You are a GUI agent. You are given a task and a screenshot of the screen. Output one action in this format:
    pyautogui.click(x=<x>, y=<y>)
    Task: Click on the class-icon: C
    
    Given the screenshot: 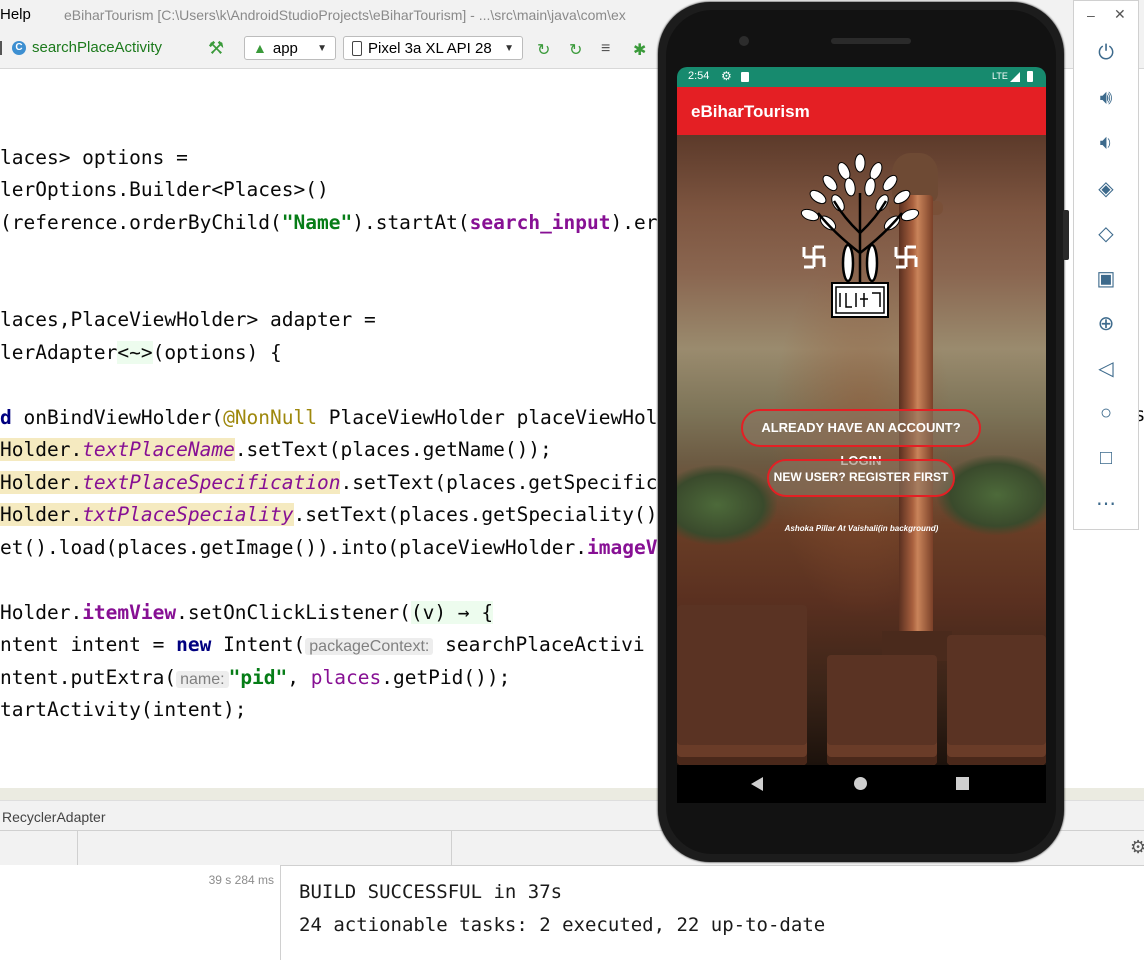 What is the action you would take?
    pyautogui.click(x=19, y=47)
    